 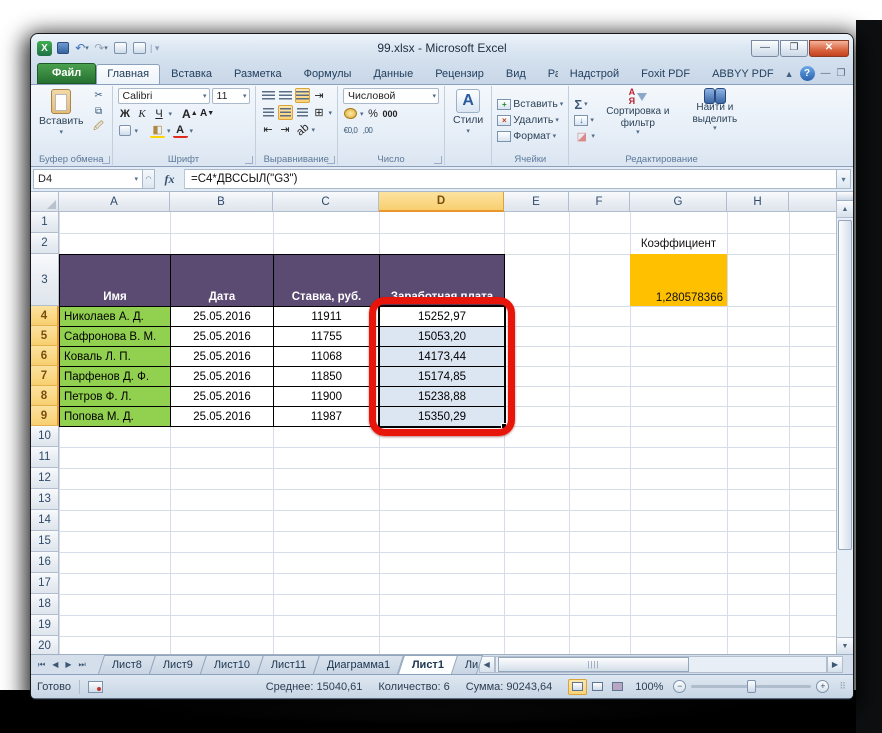 What do you see at coordinates (268, 112) in the screenshot?
I see `align-left-icon` at bounding box center [268, 112].